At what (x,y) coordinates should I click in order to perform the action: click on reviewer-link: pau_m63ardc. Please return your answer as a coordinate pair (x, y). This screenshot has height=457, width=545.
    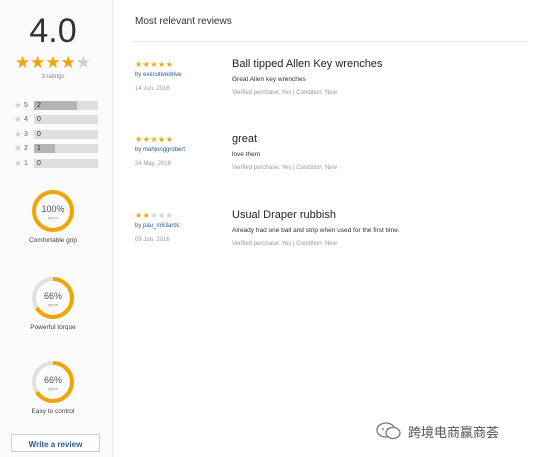
    Looking at the image, I should click on (161, 226).